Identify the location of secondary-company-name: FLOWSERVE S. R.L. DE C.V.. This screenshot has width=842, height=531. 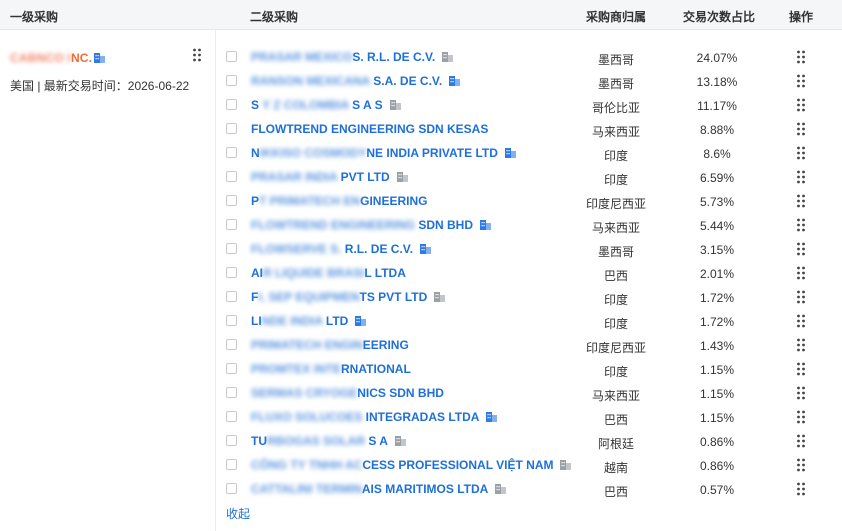
(341, 249).